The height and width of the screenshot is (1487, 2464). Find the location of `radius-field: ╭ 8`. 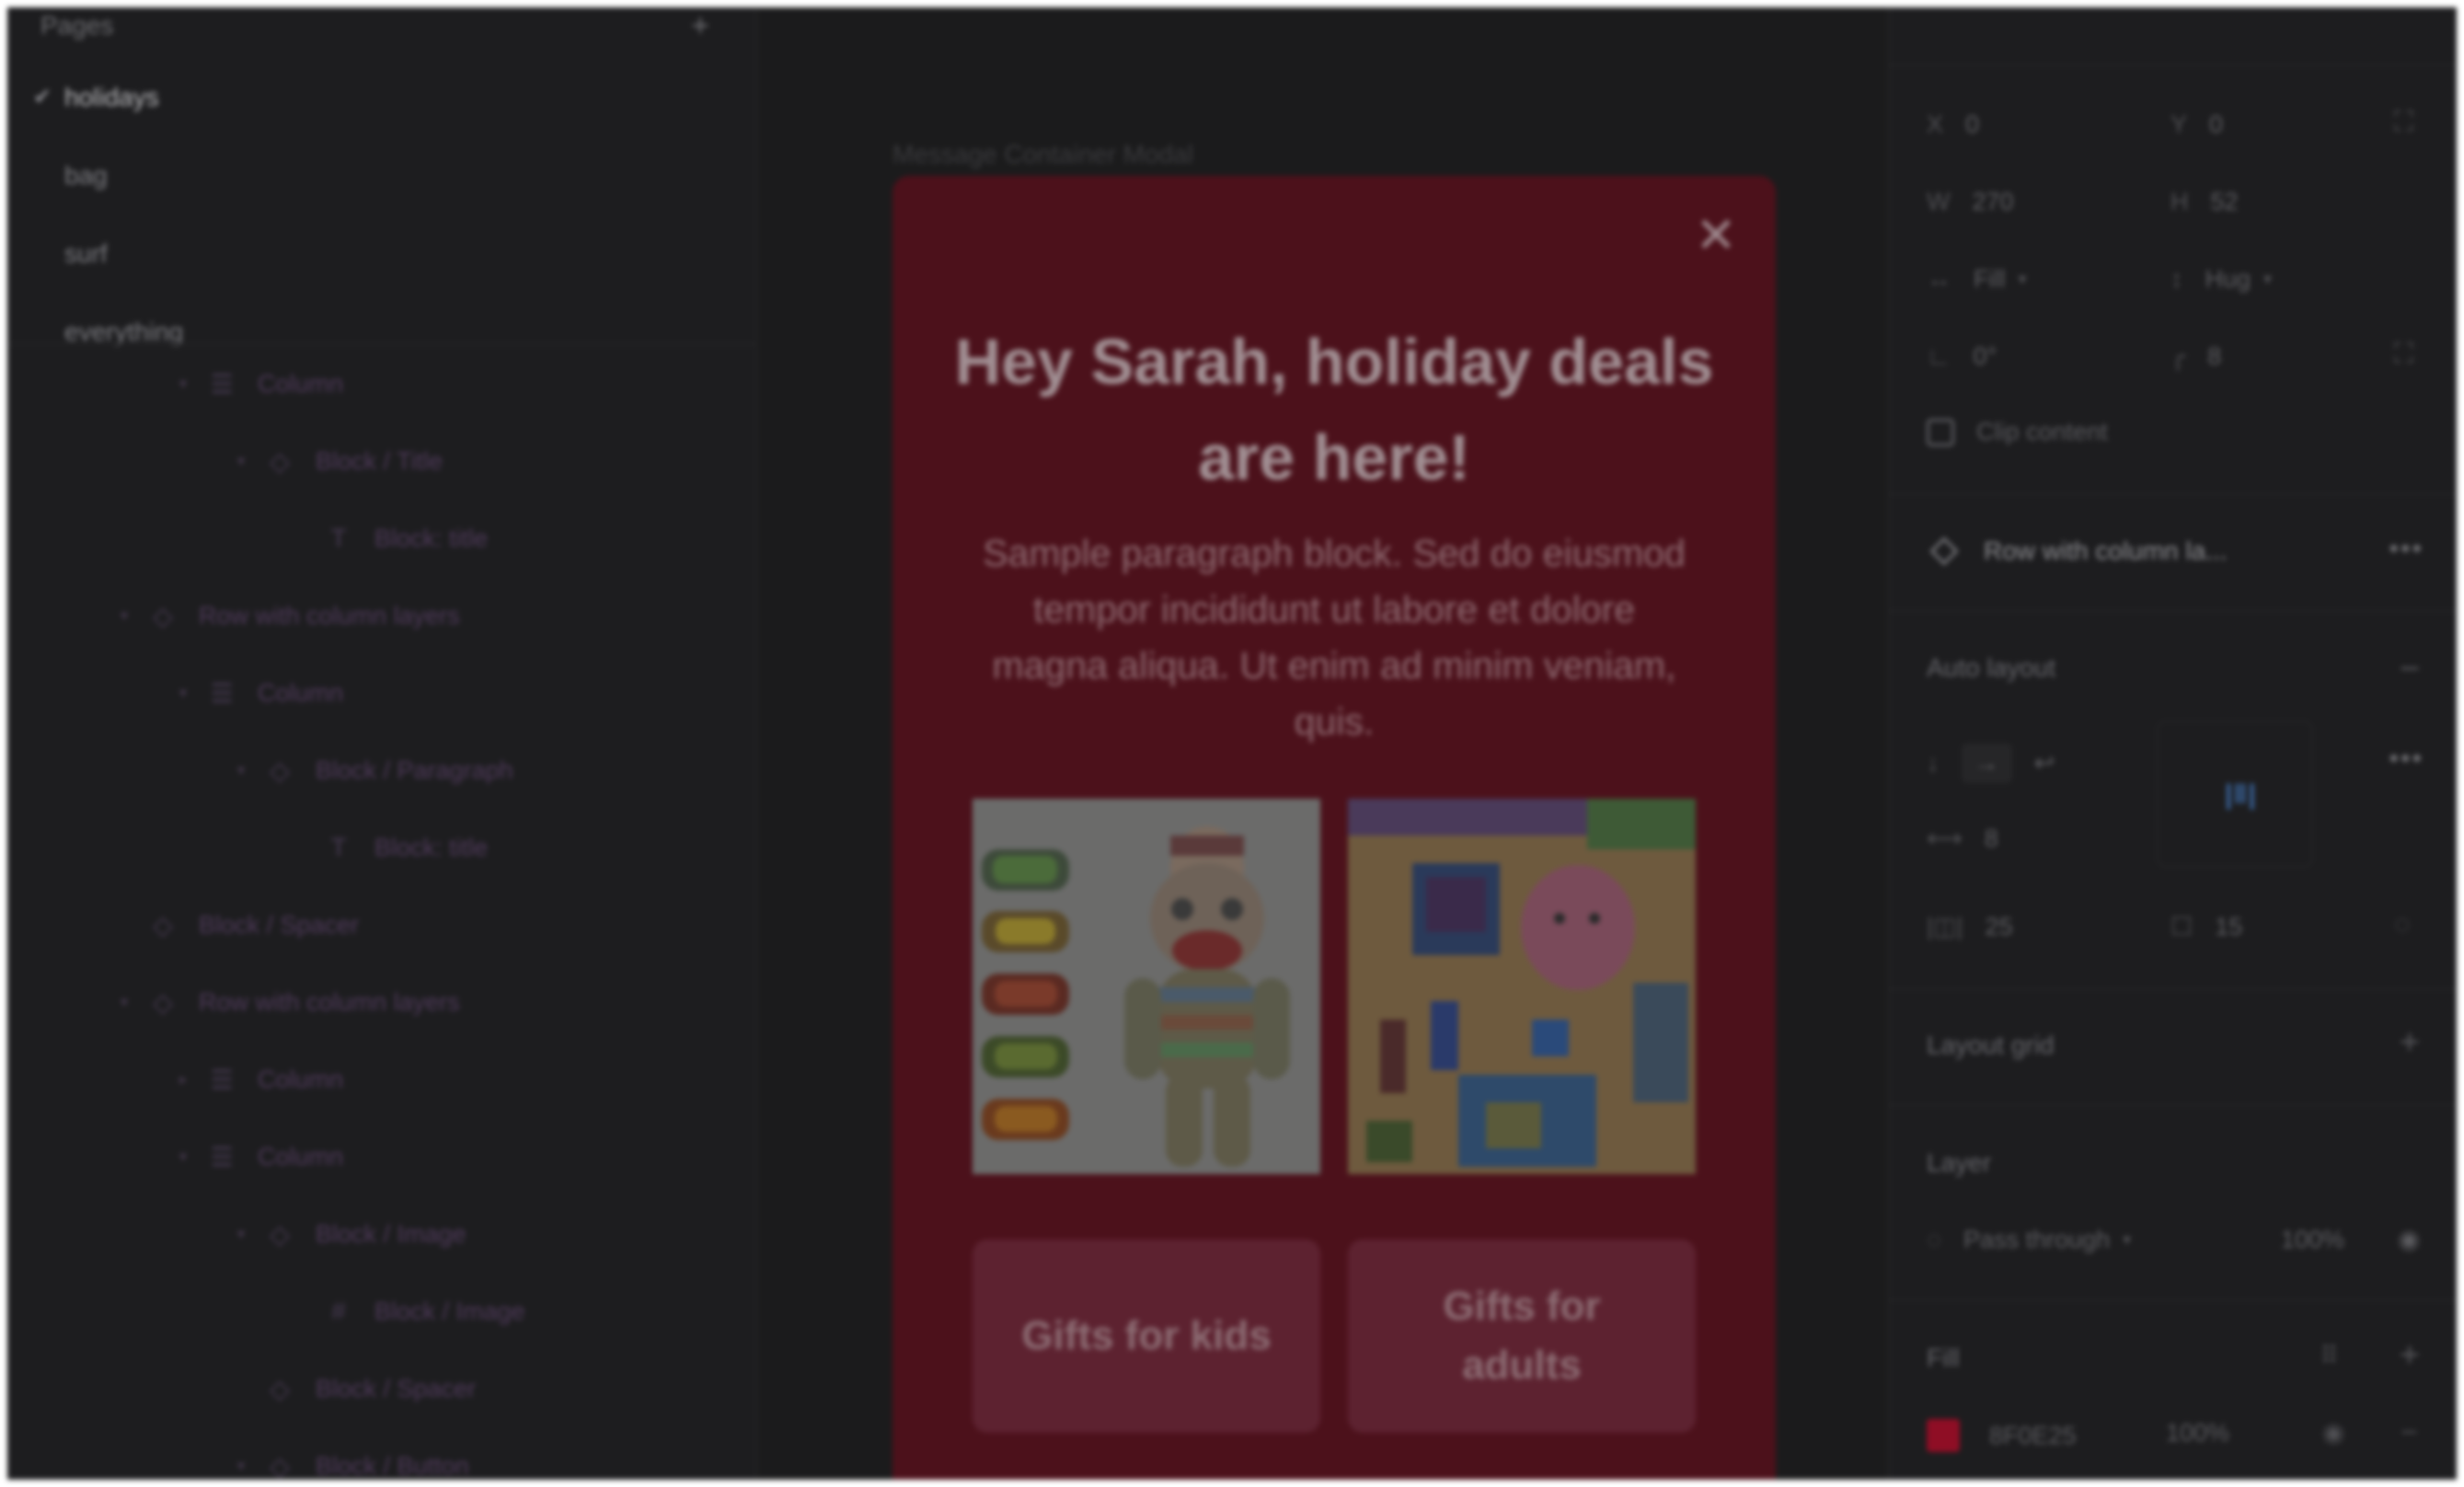

radius-field: ╭ 8 is located at coordinates (2195, 357).